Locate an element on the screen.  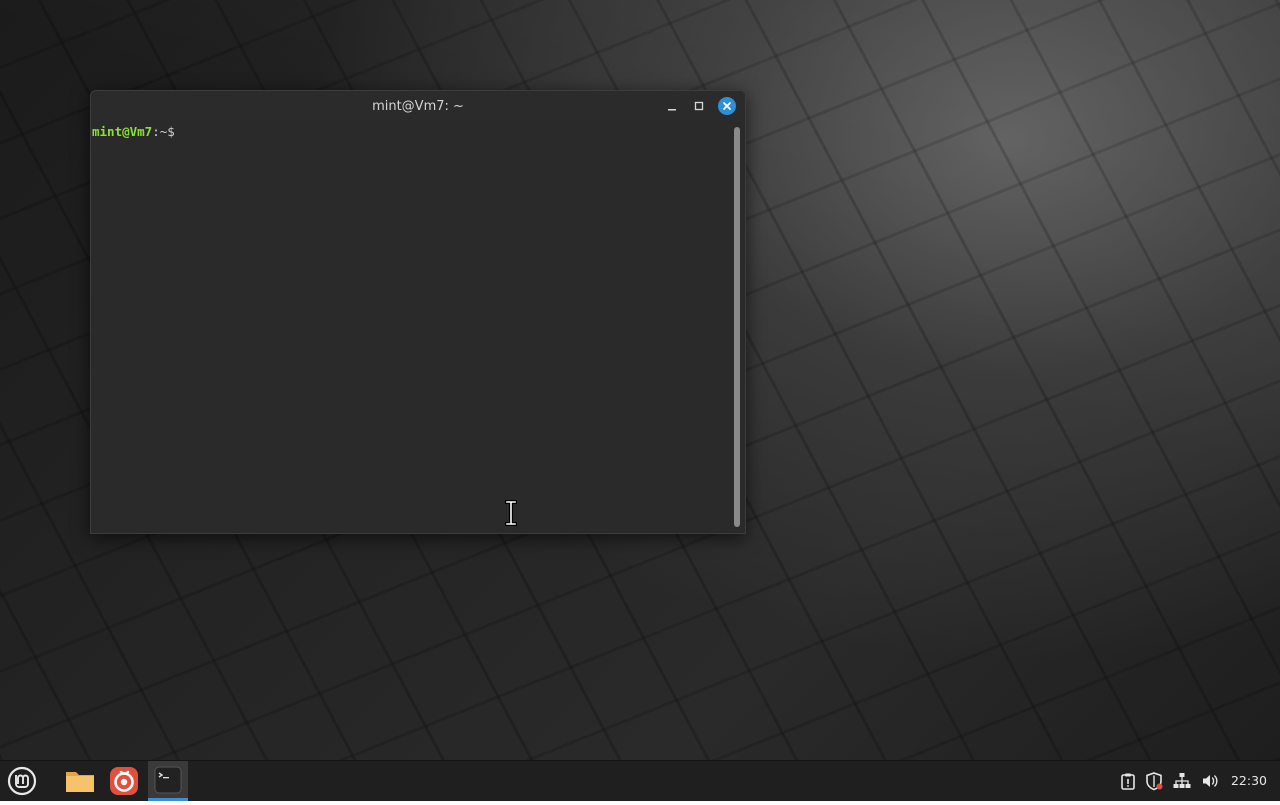
minimize-button is located at coordinates (672, 106).